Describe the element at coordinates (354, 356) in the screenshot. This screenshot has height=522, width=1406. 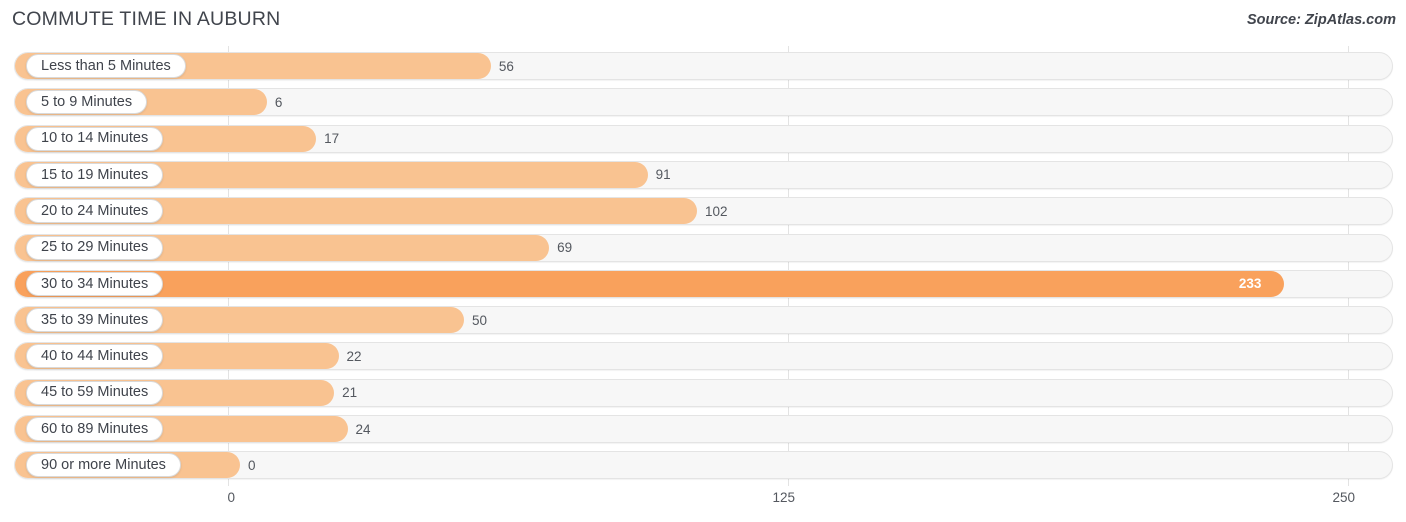
I see `bar-value-label: 22` at that location.